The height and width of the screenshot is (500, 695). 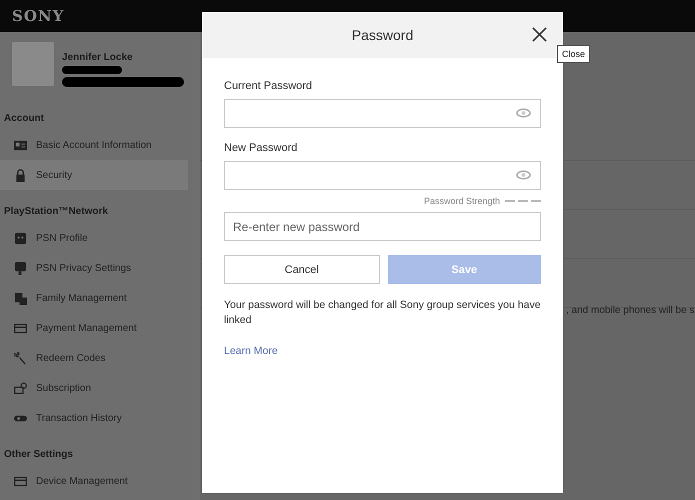 What do you see at coordinates (94, 298) in the screenshot?
I see `sidebar-item: Family Management` at bounding box center [94, 298].